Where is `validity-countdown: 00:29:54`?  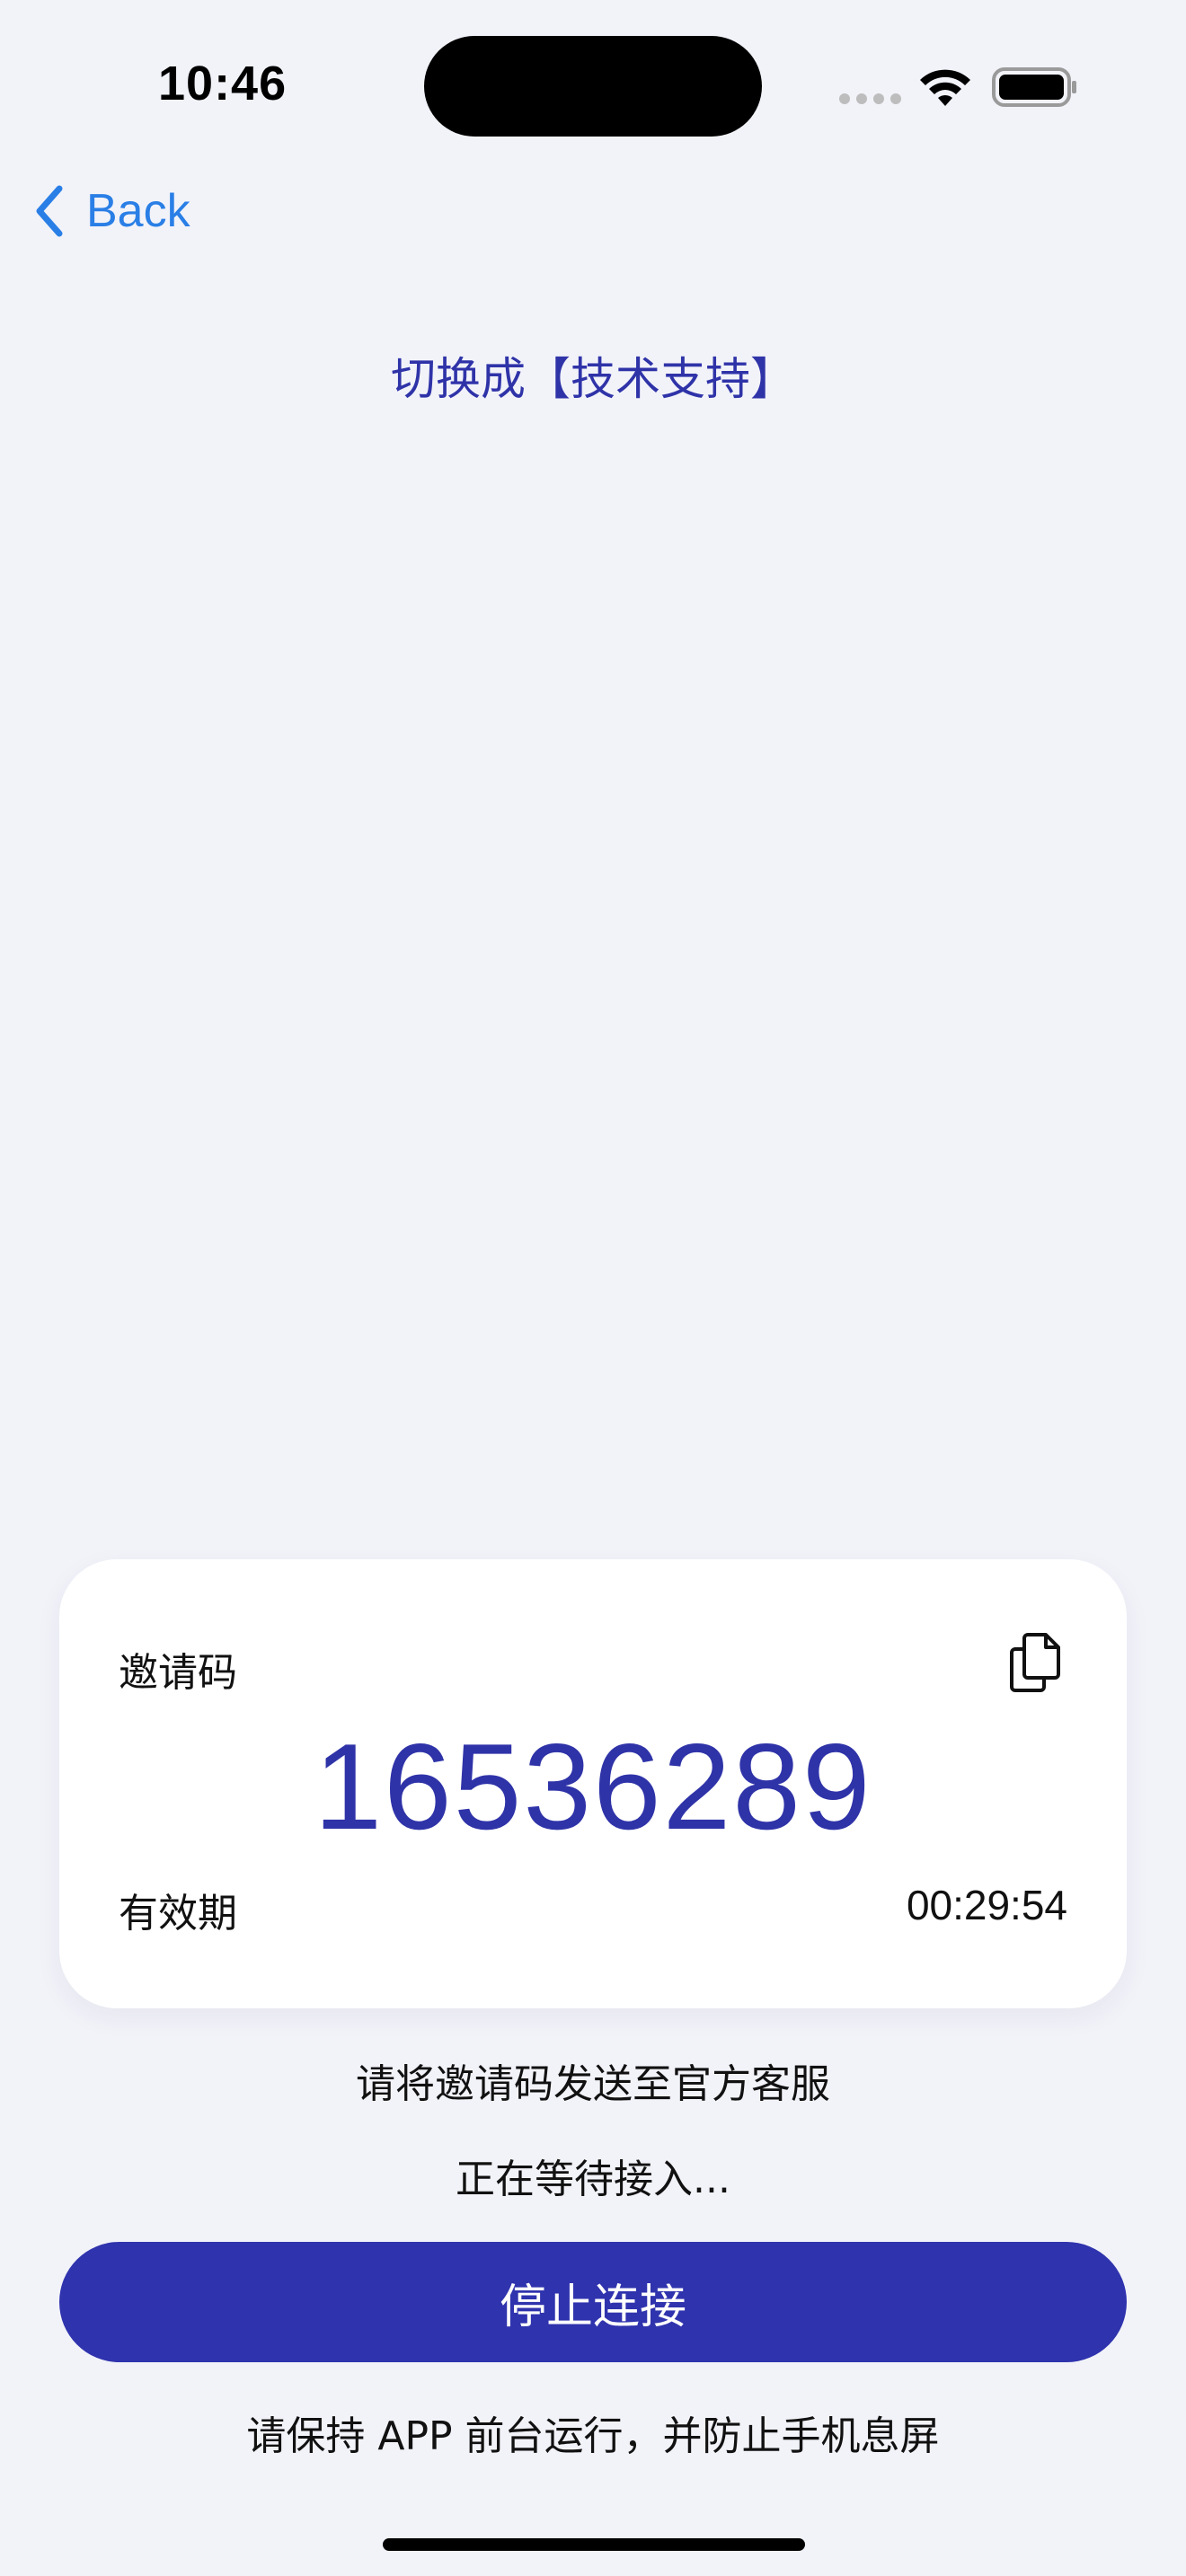 validity-countdown: 00:29:54 is located at coordinates (986, 1905).